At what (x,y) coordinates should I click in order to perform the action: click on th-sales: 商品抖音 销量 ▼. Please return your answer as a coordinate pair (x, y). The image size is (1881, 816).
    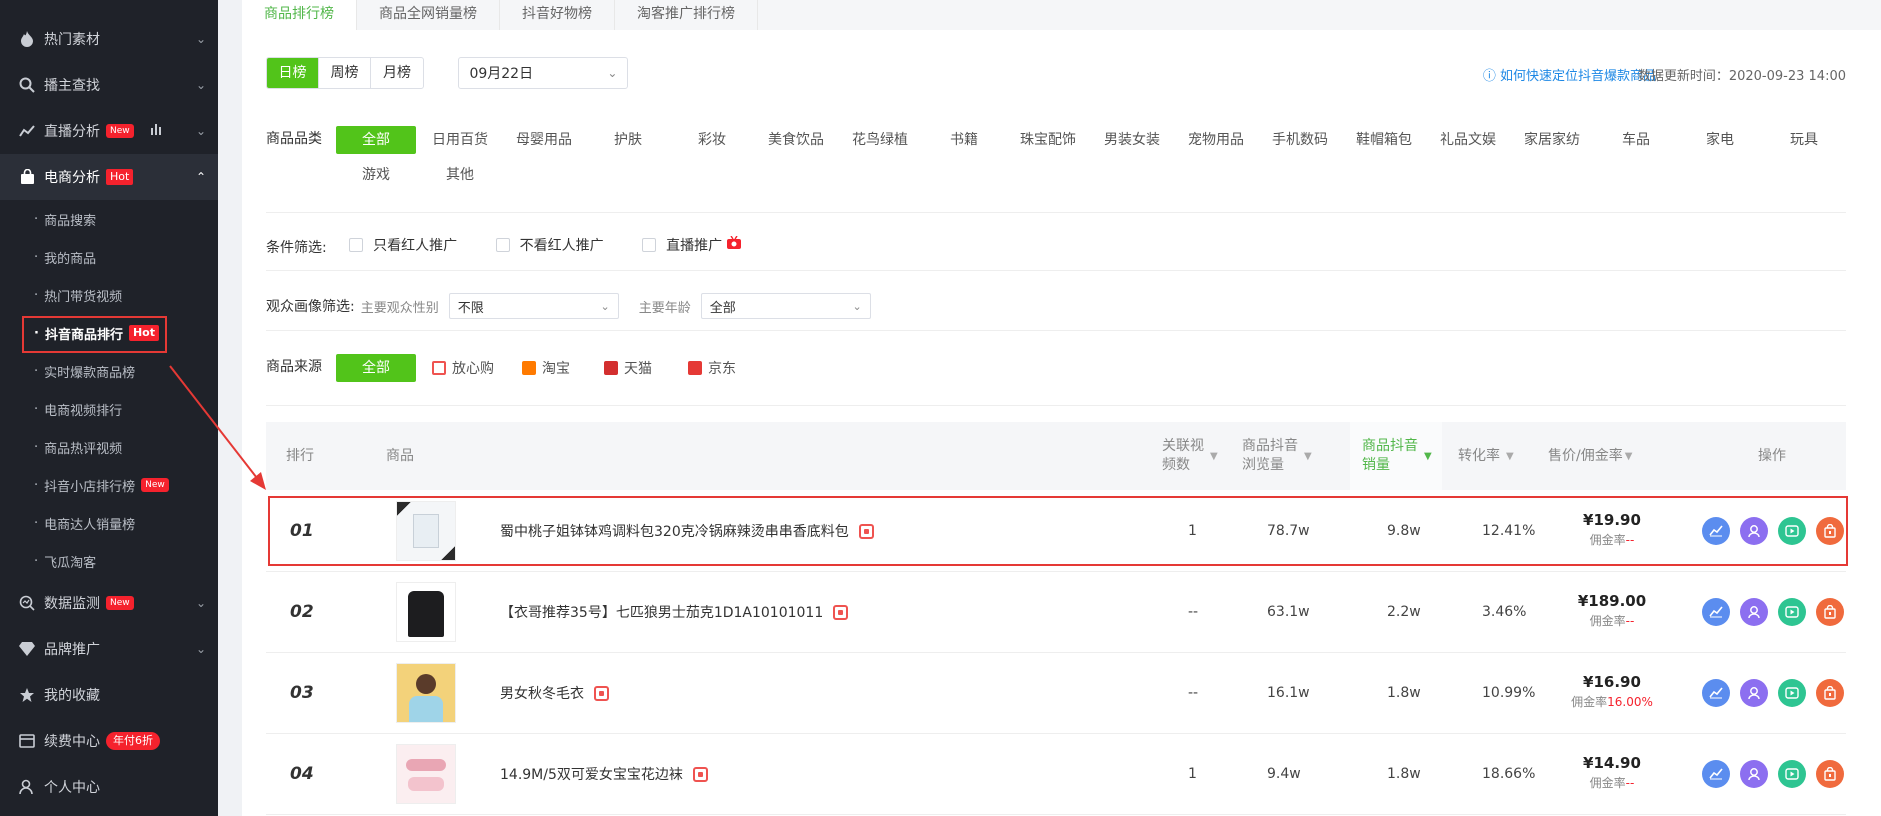
    Looking at the image, I should click on (1396, 456).